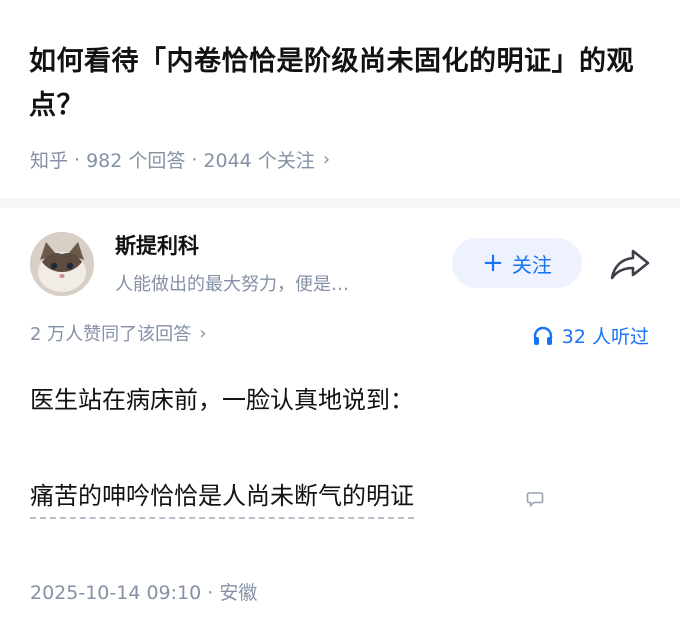 The image size is (680, 618). Describe the element at coordinates (136, 161) in the screenshot. I see `answer-count: 982 个回答` at that location.